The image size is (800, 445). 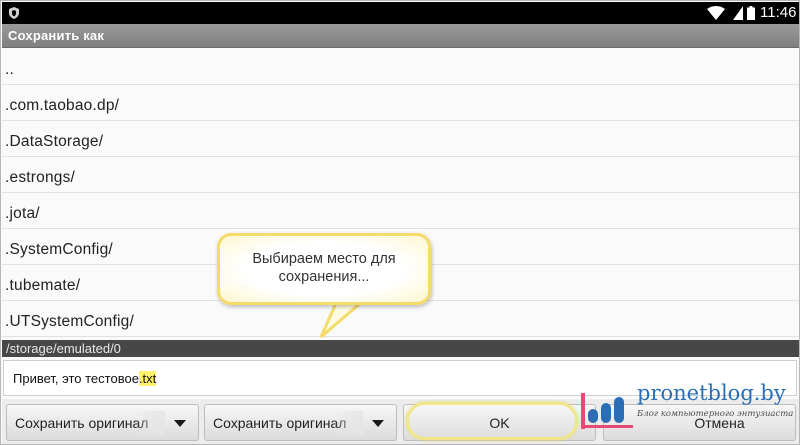 What do you see at coordinates (492, 421) in the screenshot?
I see `ok-highlight-annotation` at bounding box center [492, 421].